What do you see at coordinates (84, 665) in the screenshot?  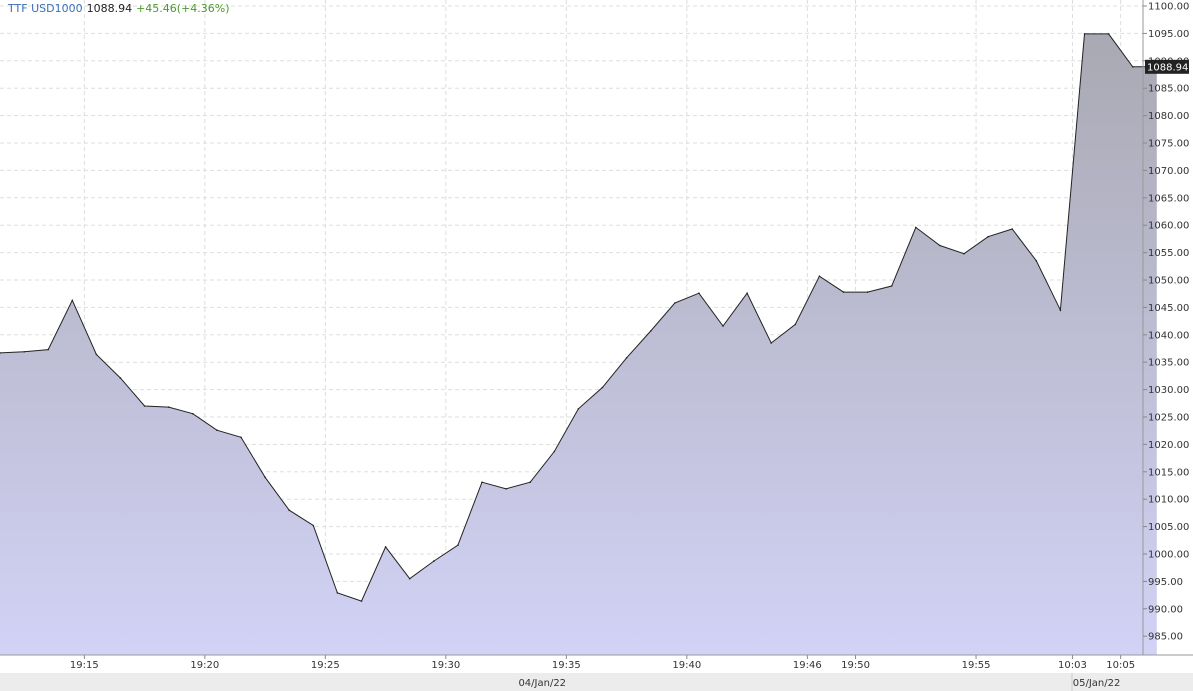 I see `x-tick-label: 19:15` at bounding box center [84, 665].